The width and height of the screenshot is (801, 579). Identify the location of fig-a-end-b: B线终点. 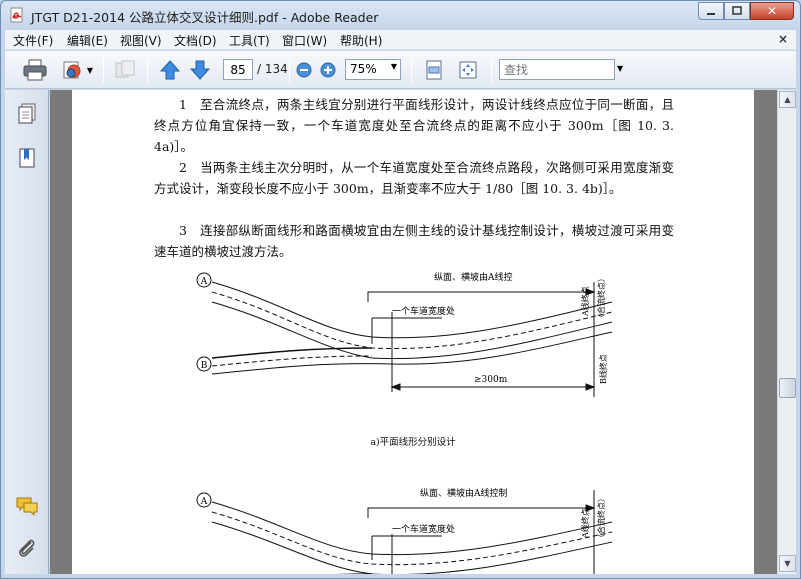
(603, 369).